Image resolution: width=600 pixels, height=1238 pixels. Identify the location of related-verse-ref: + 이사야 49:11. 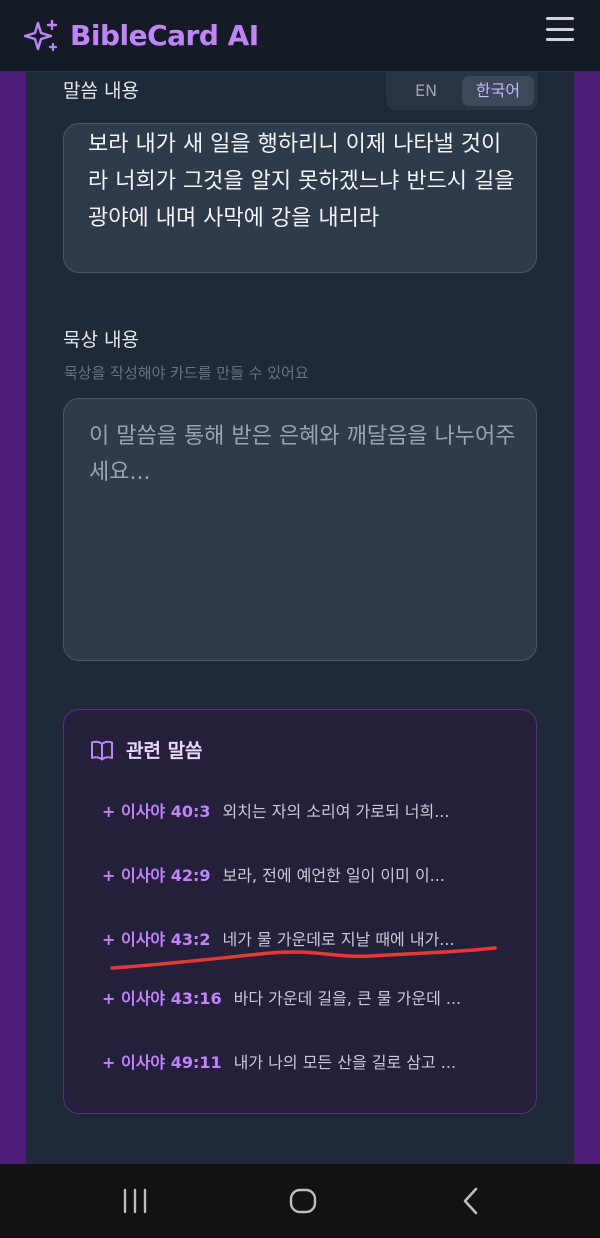
(162, 1062).